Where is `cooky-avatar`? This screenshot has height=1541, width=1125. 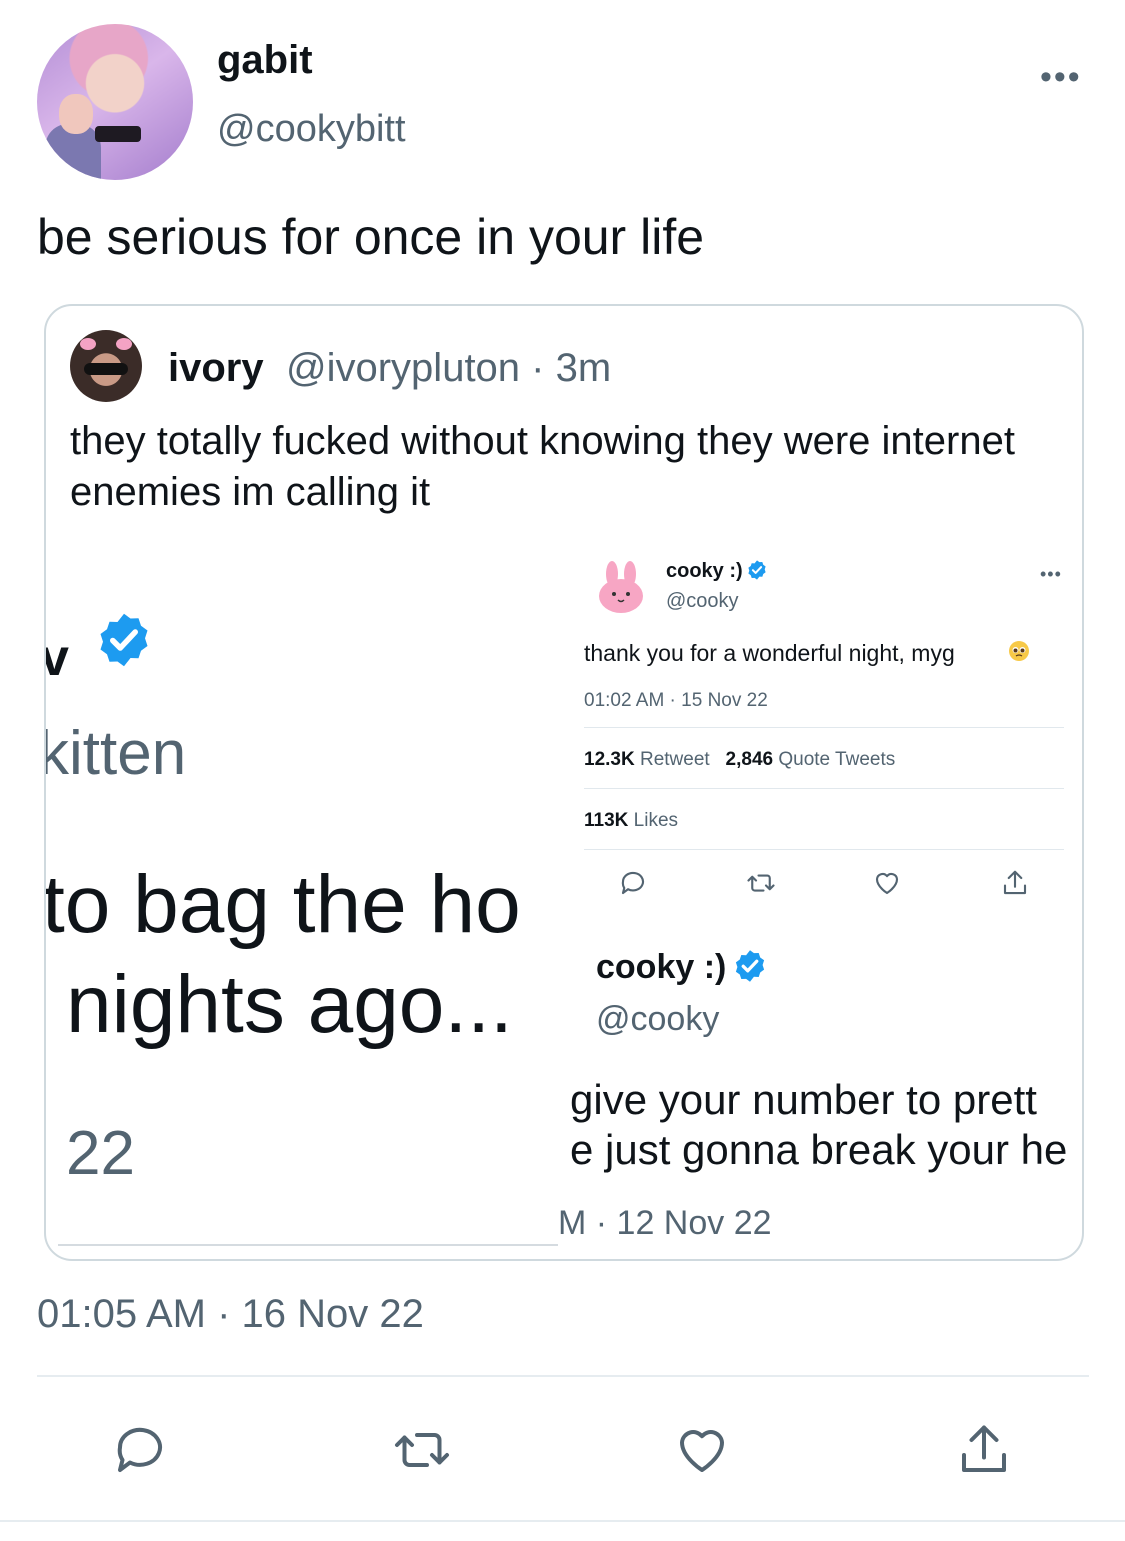
cooky-avatar is located at coordinates (622, 586).